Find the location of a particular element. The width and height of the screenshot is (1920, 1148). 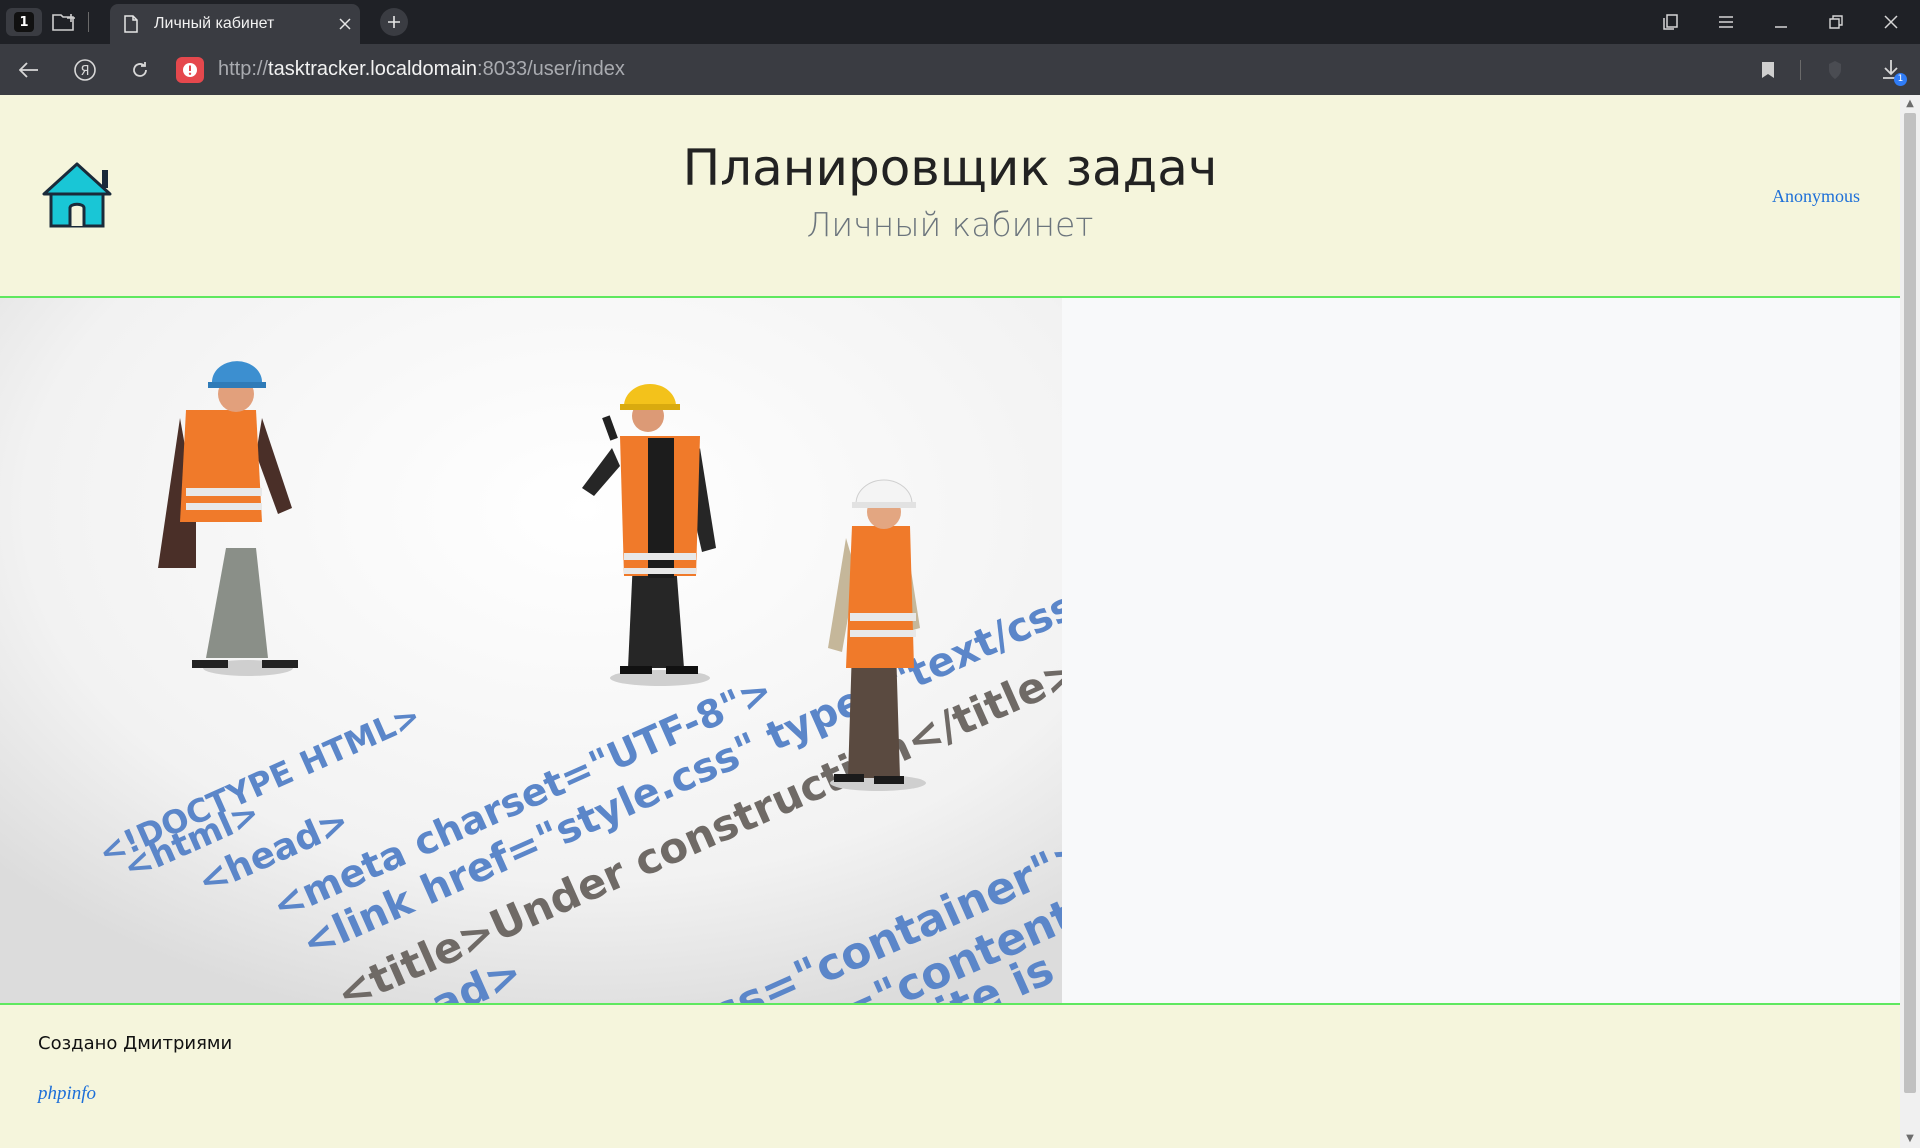

page-icon is located at coordinates (131, 24).